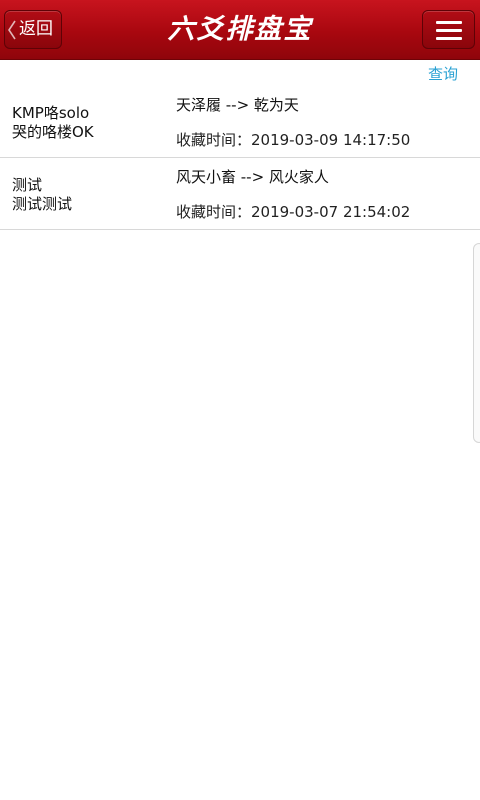 The width and height of the screenshot is (480, 800). What do you see at coordinates (36, 29) in the screenshot?
I see `back-button-label: 返回` at bounding box center [36, 29].